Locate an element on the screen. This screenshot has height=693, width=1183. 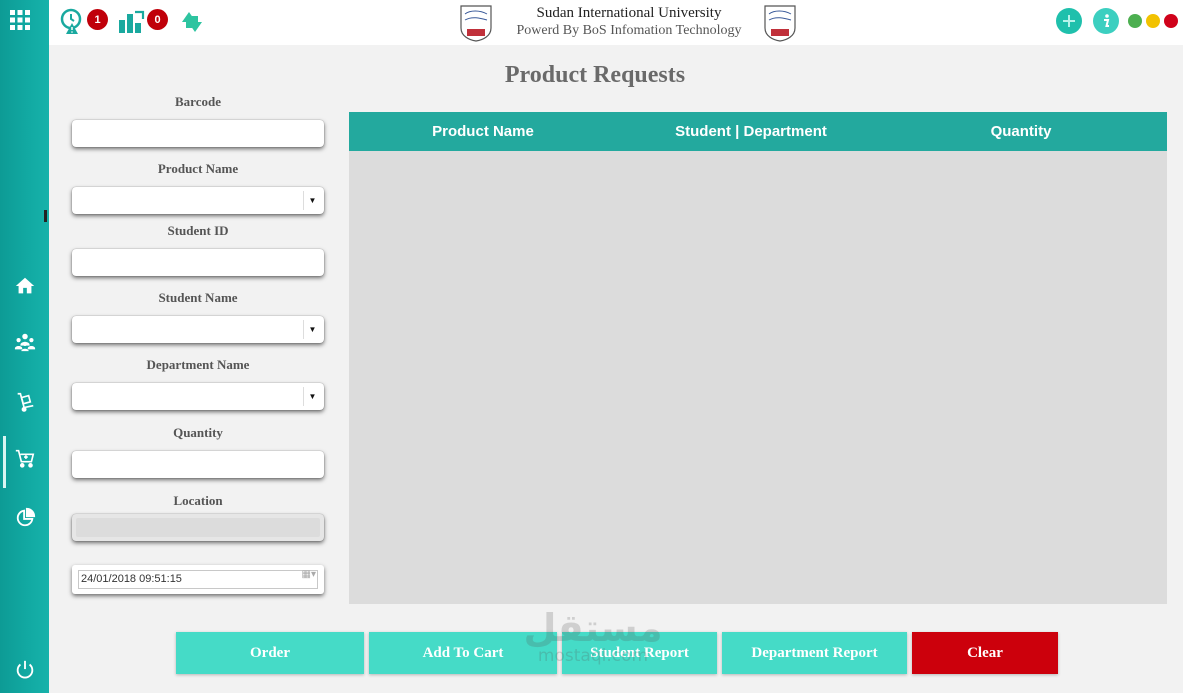
sidebar-marker is located at coordinates (45, 216).